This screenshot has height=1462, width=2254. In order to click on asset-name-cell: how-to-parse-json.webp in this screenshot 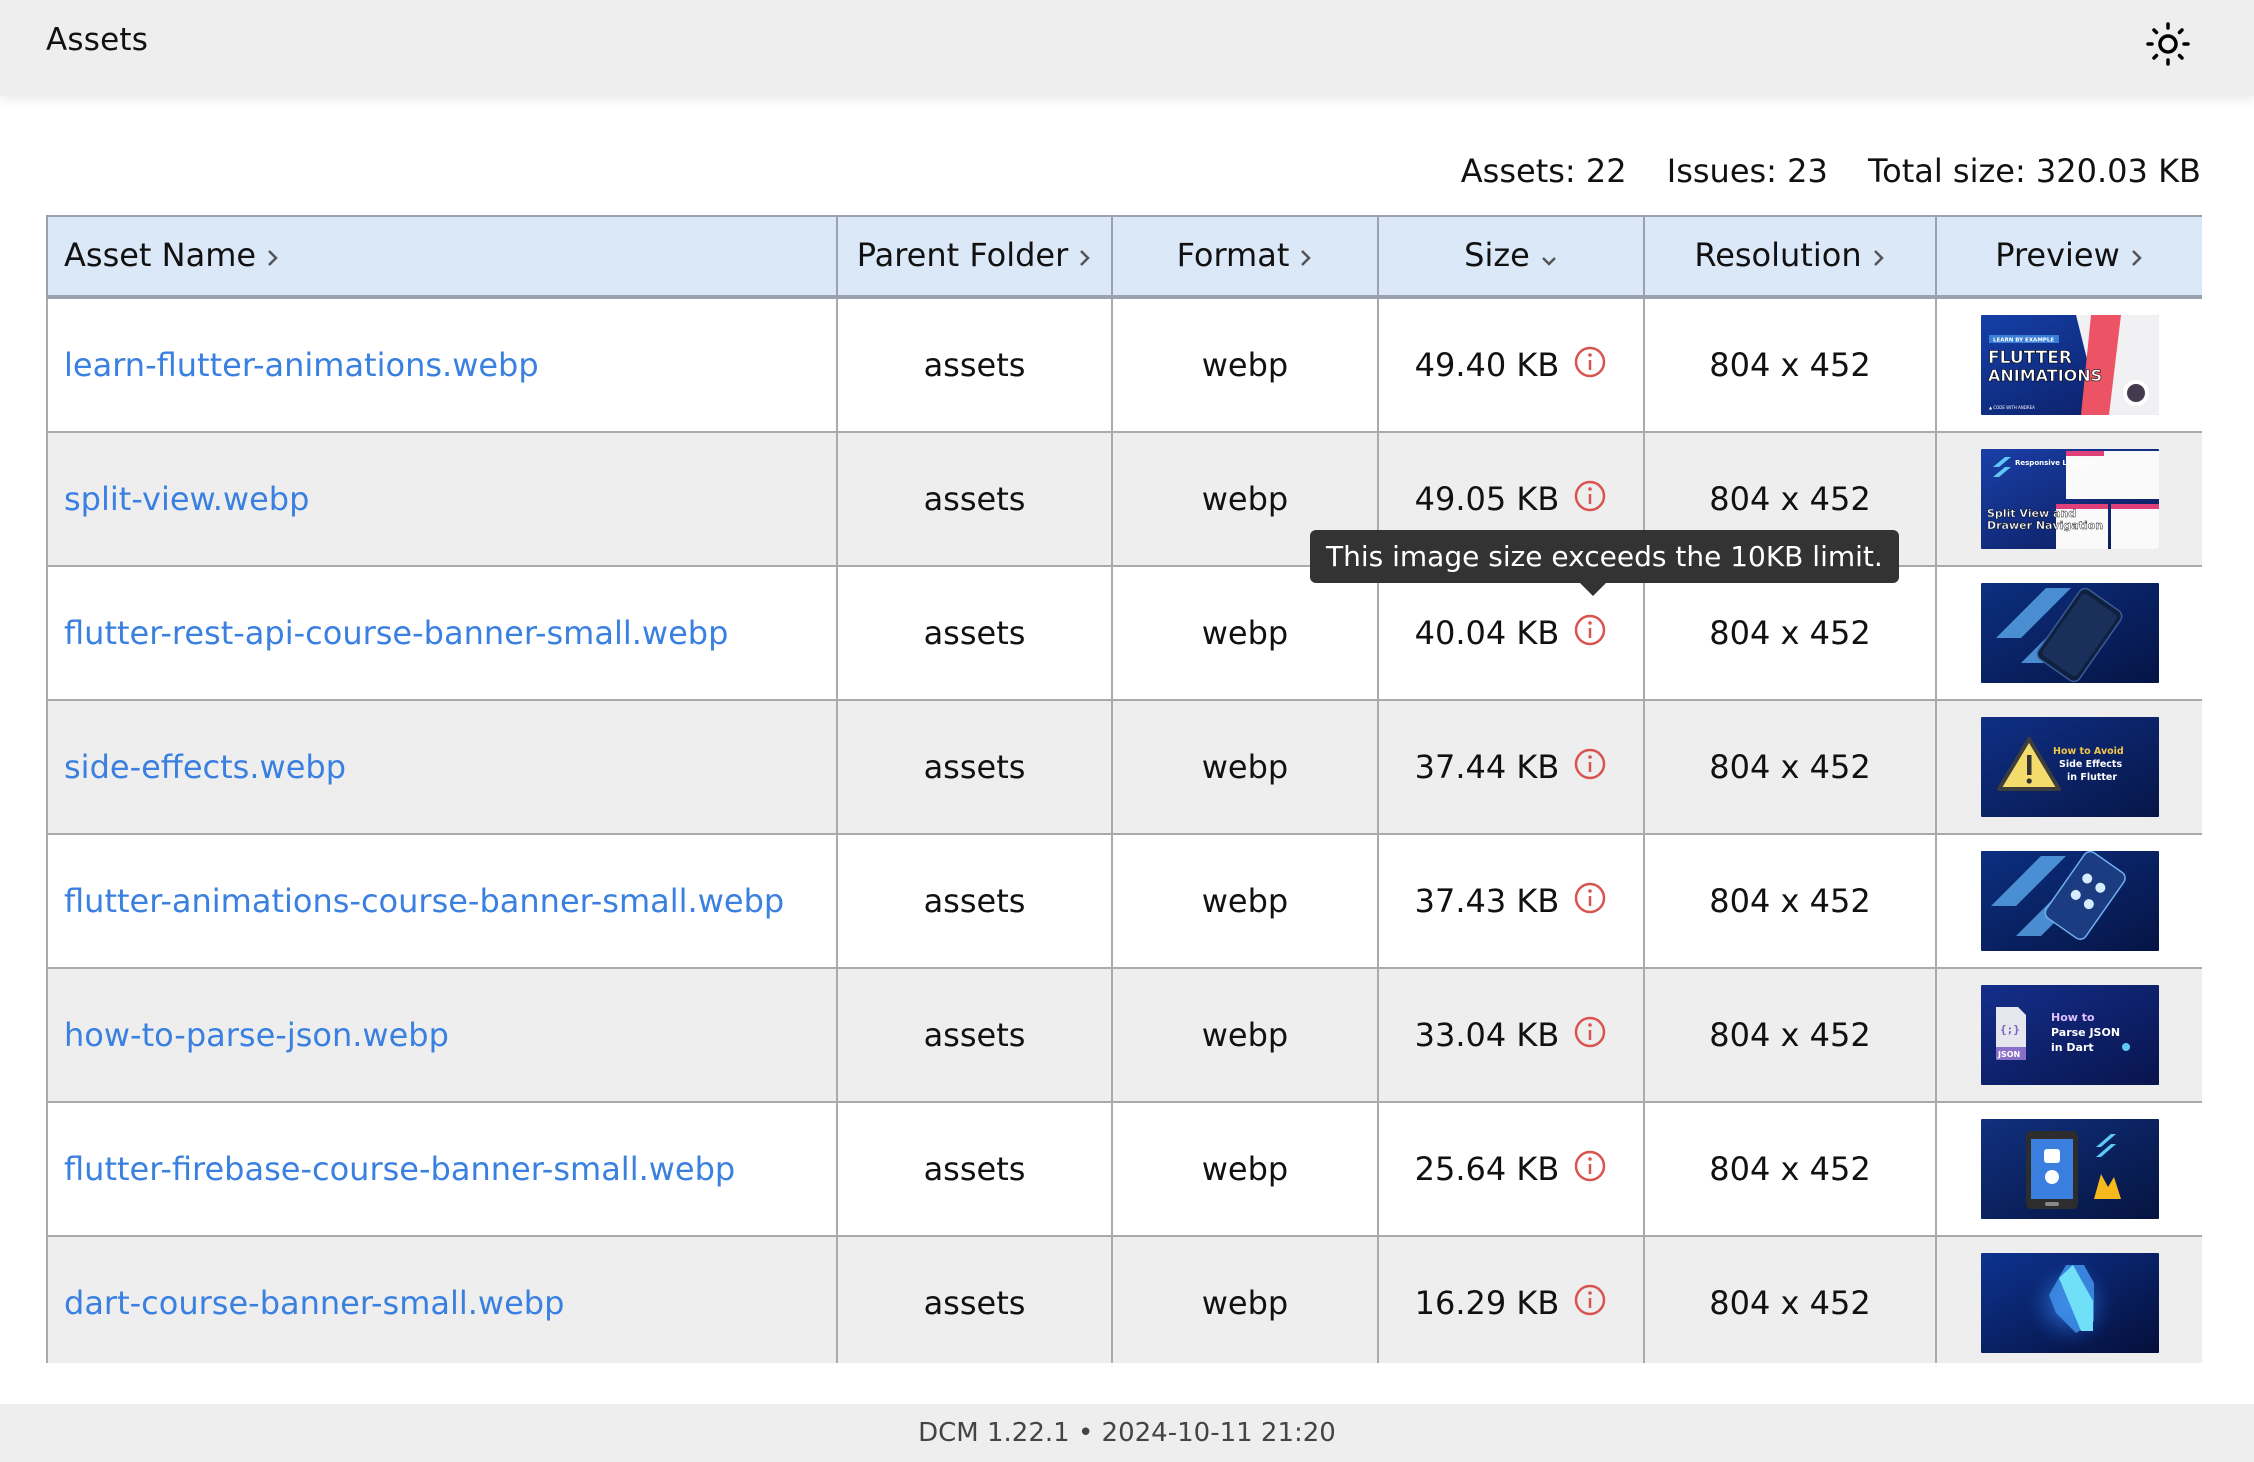, I will do `click(442, 1035)`.